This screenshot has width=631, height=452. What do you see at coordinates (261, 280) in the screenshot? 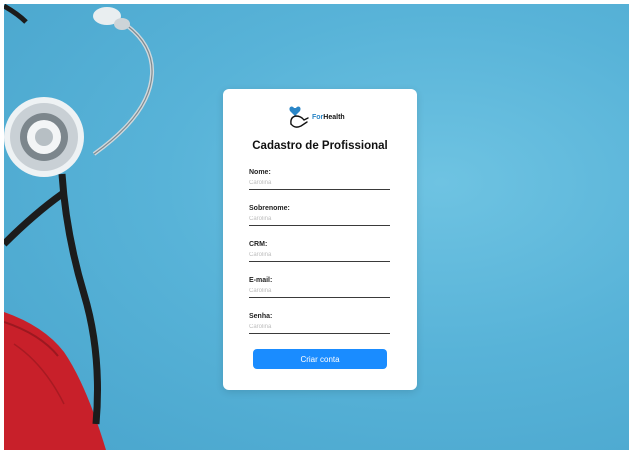
I see `email-label: E-mail:` at bounding box center [261, 280].